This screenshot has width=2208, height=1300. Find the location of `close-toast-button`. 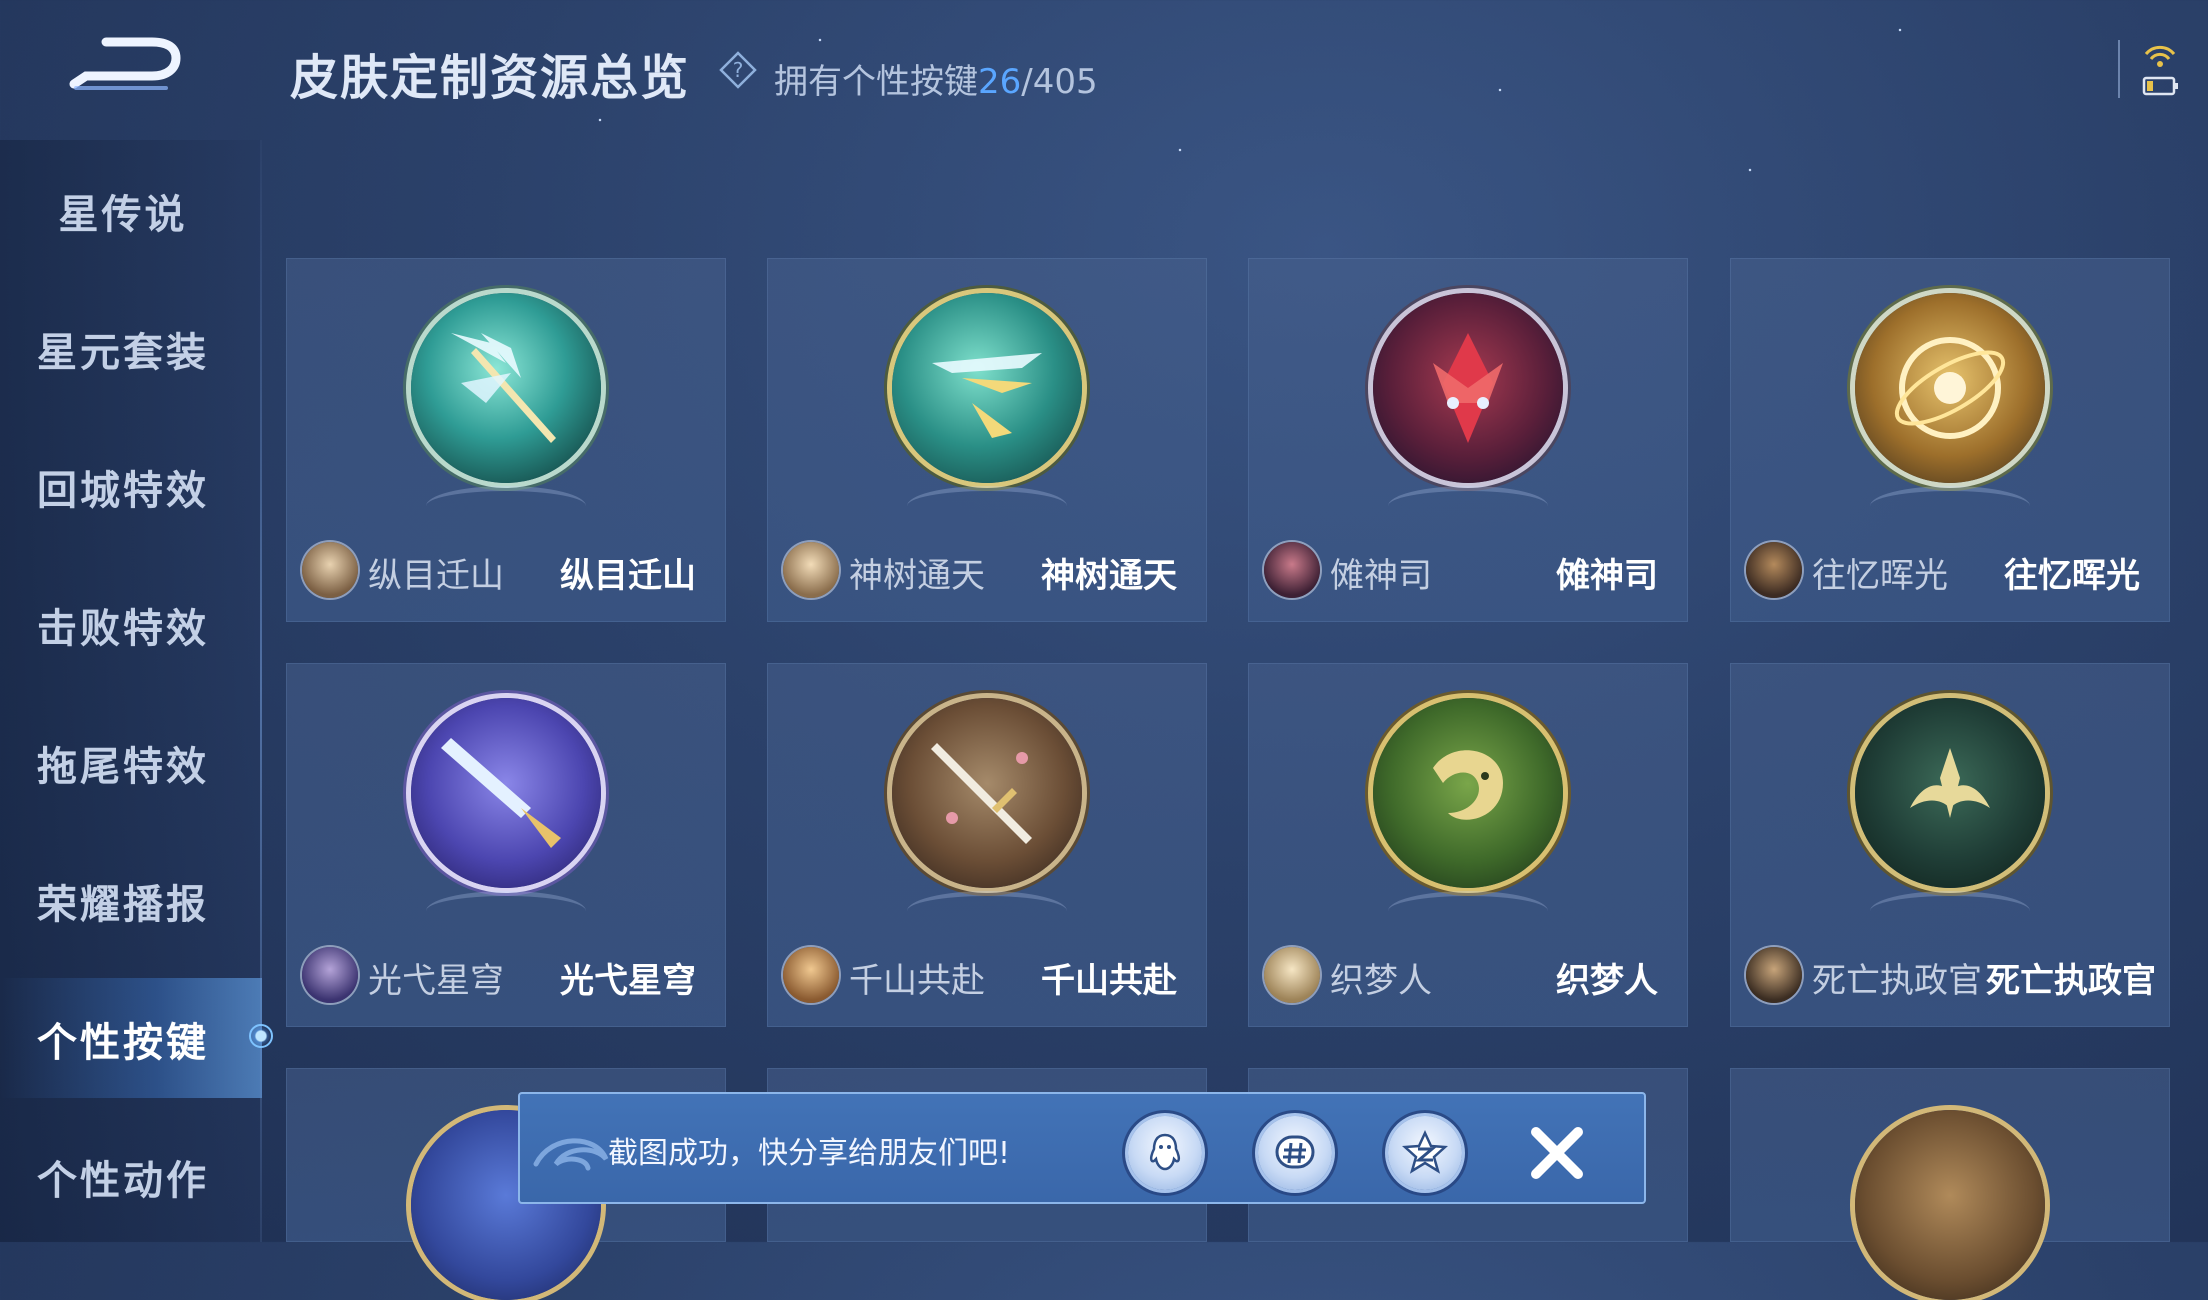

close-toast-button is located at coordinates (1557, 1153).